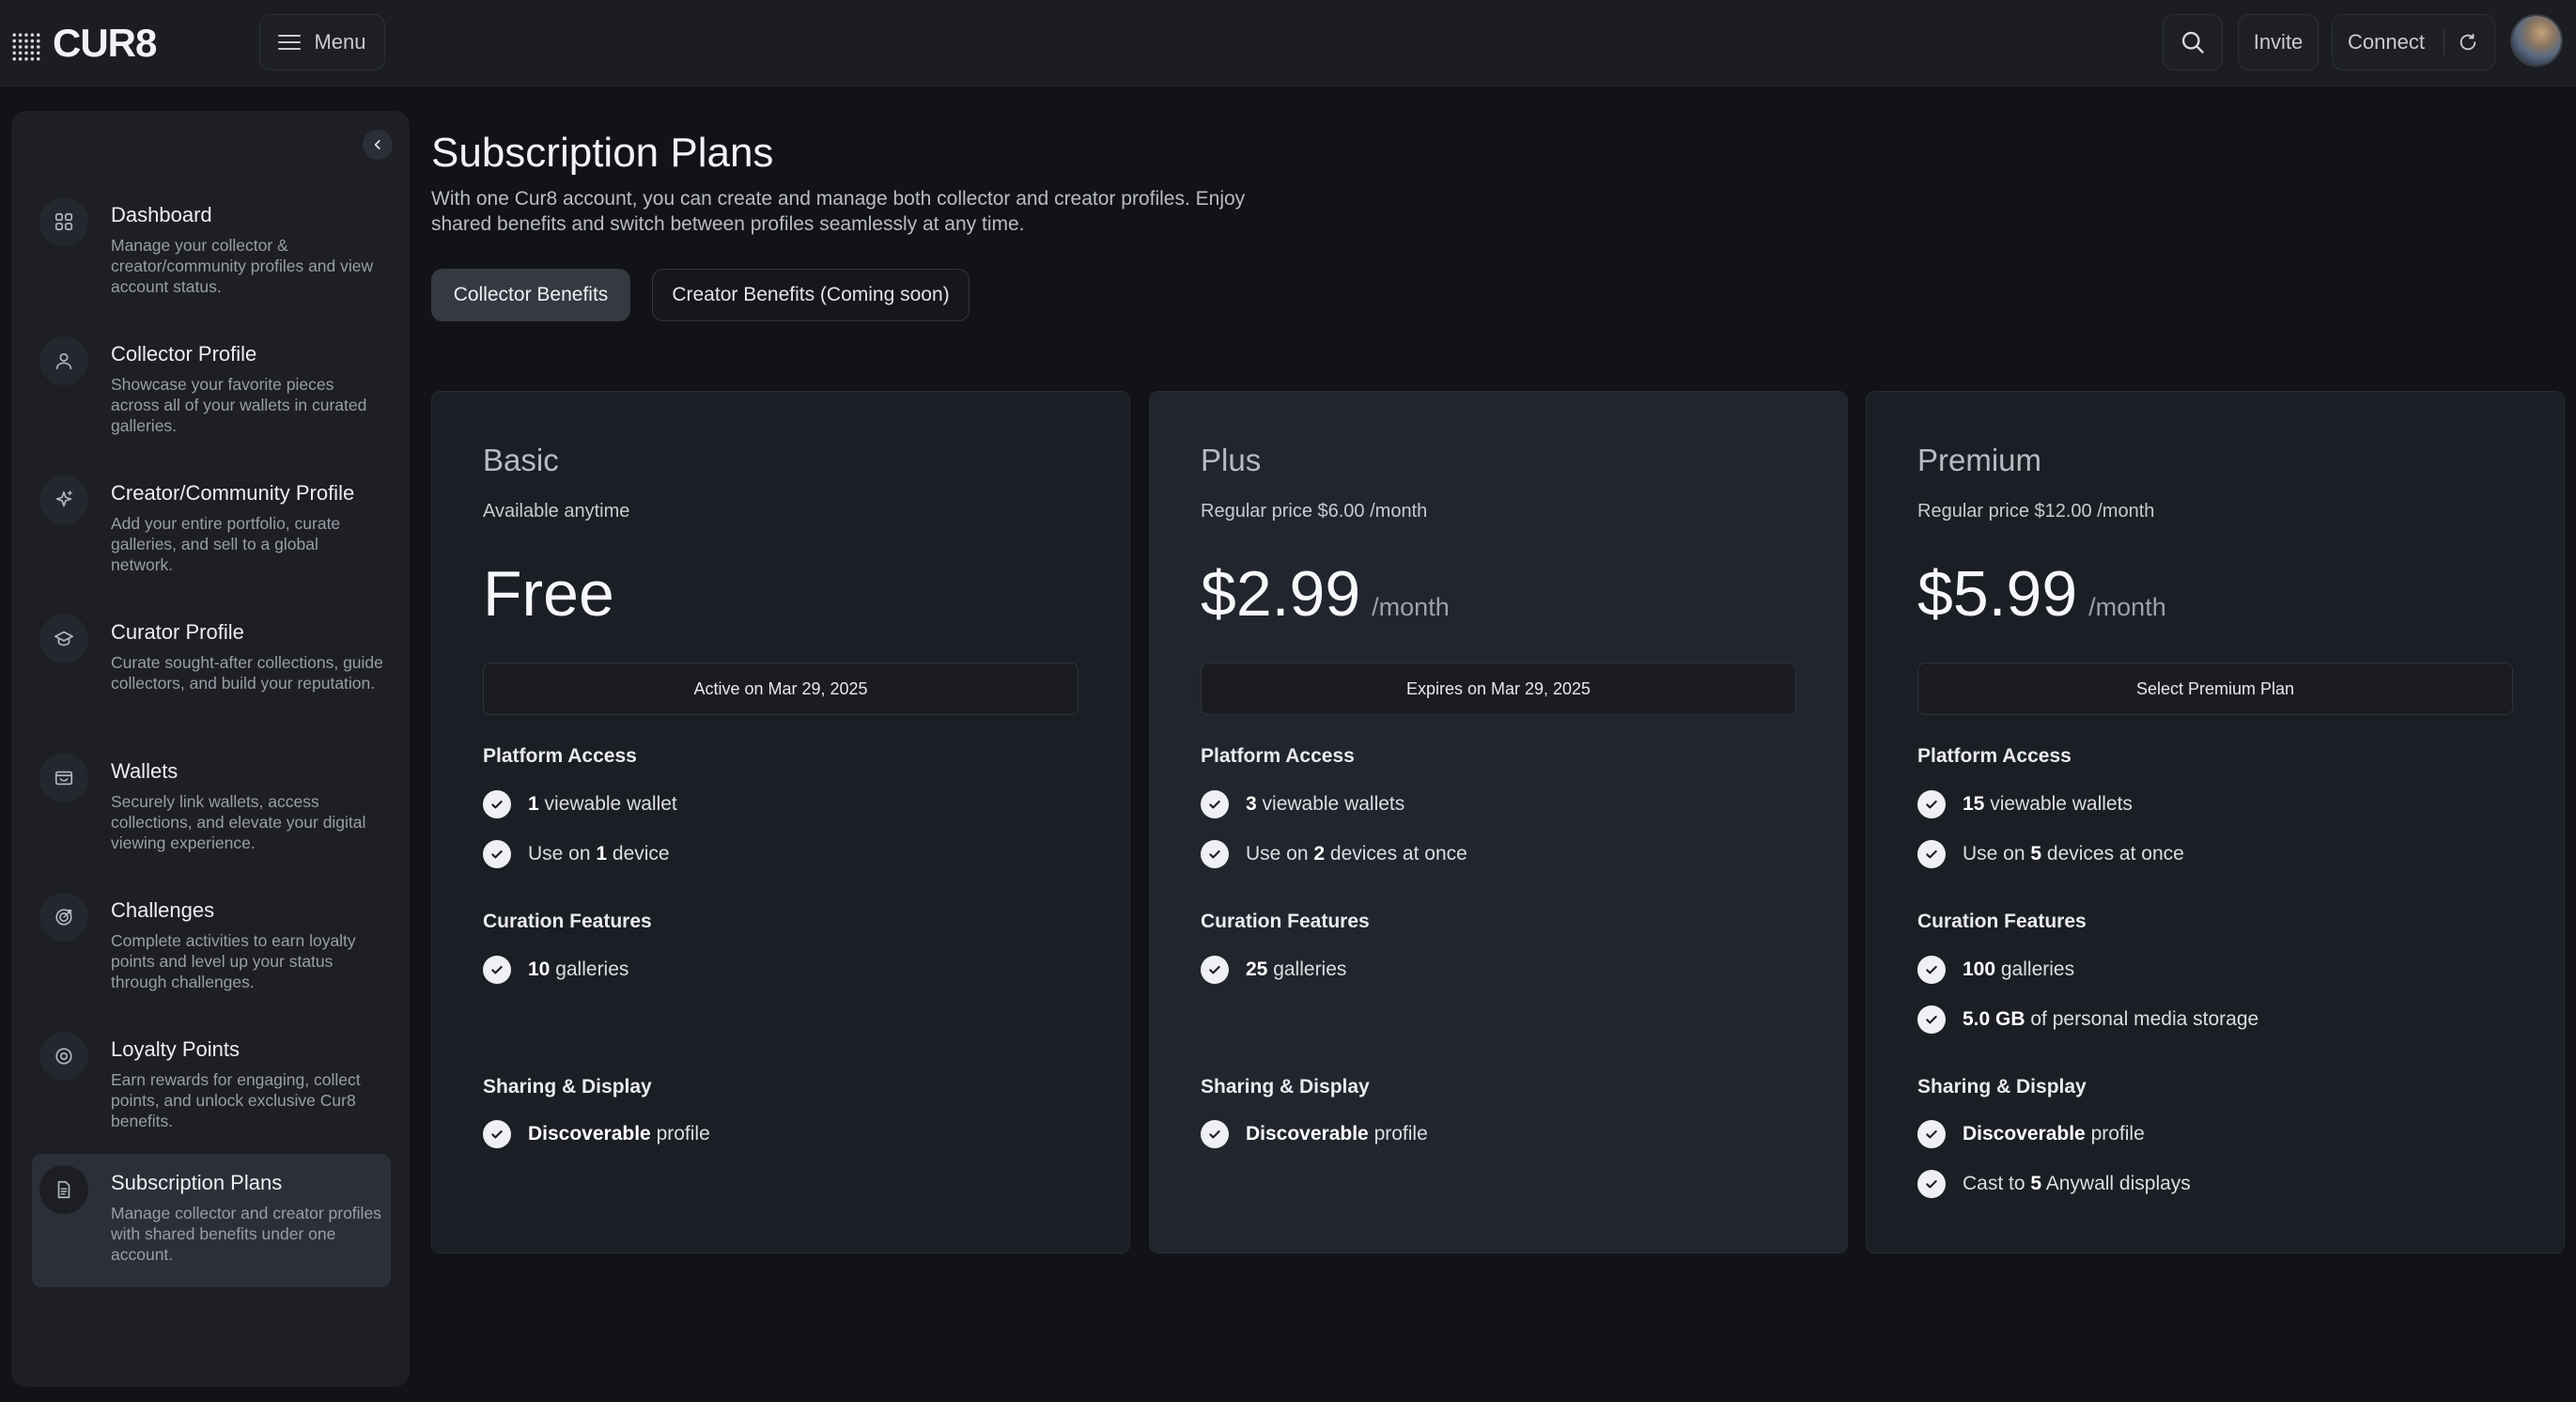 Image resolution: width=2576 pixels, height=1402 pixels. I want to click on page-title: Subscription Plans, so click(602, 153).